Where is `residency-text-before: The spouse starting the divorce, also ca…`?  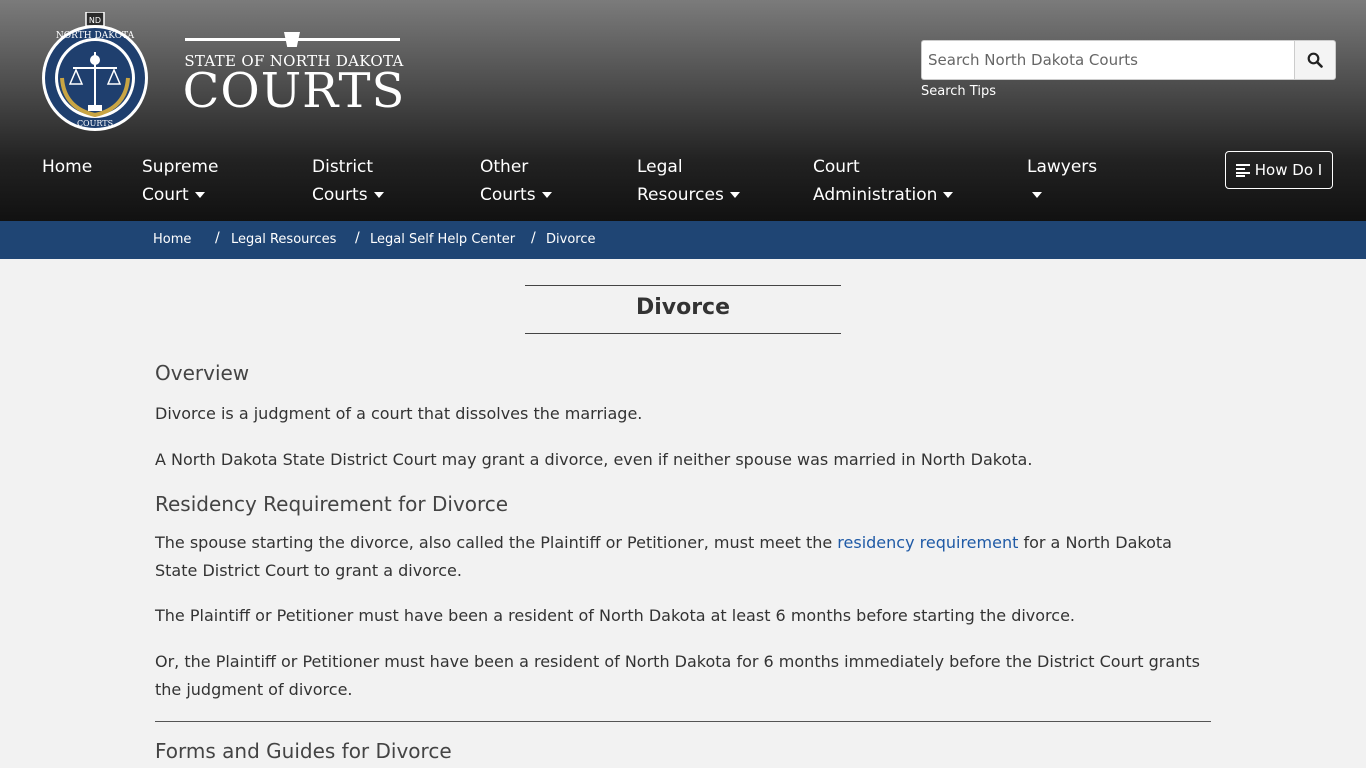 residency-text-before: The spouse starting the divorce, also ca… is located at coordinates (496, 542).